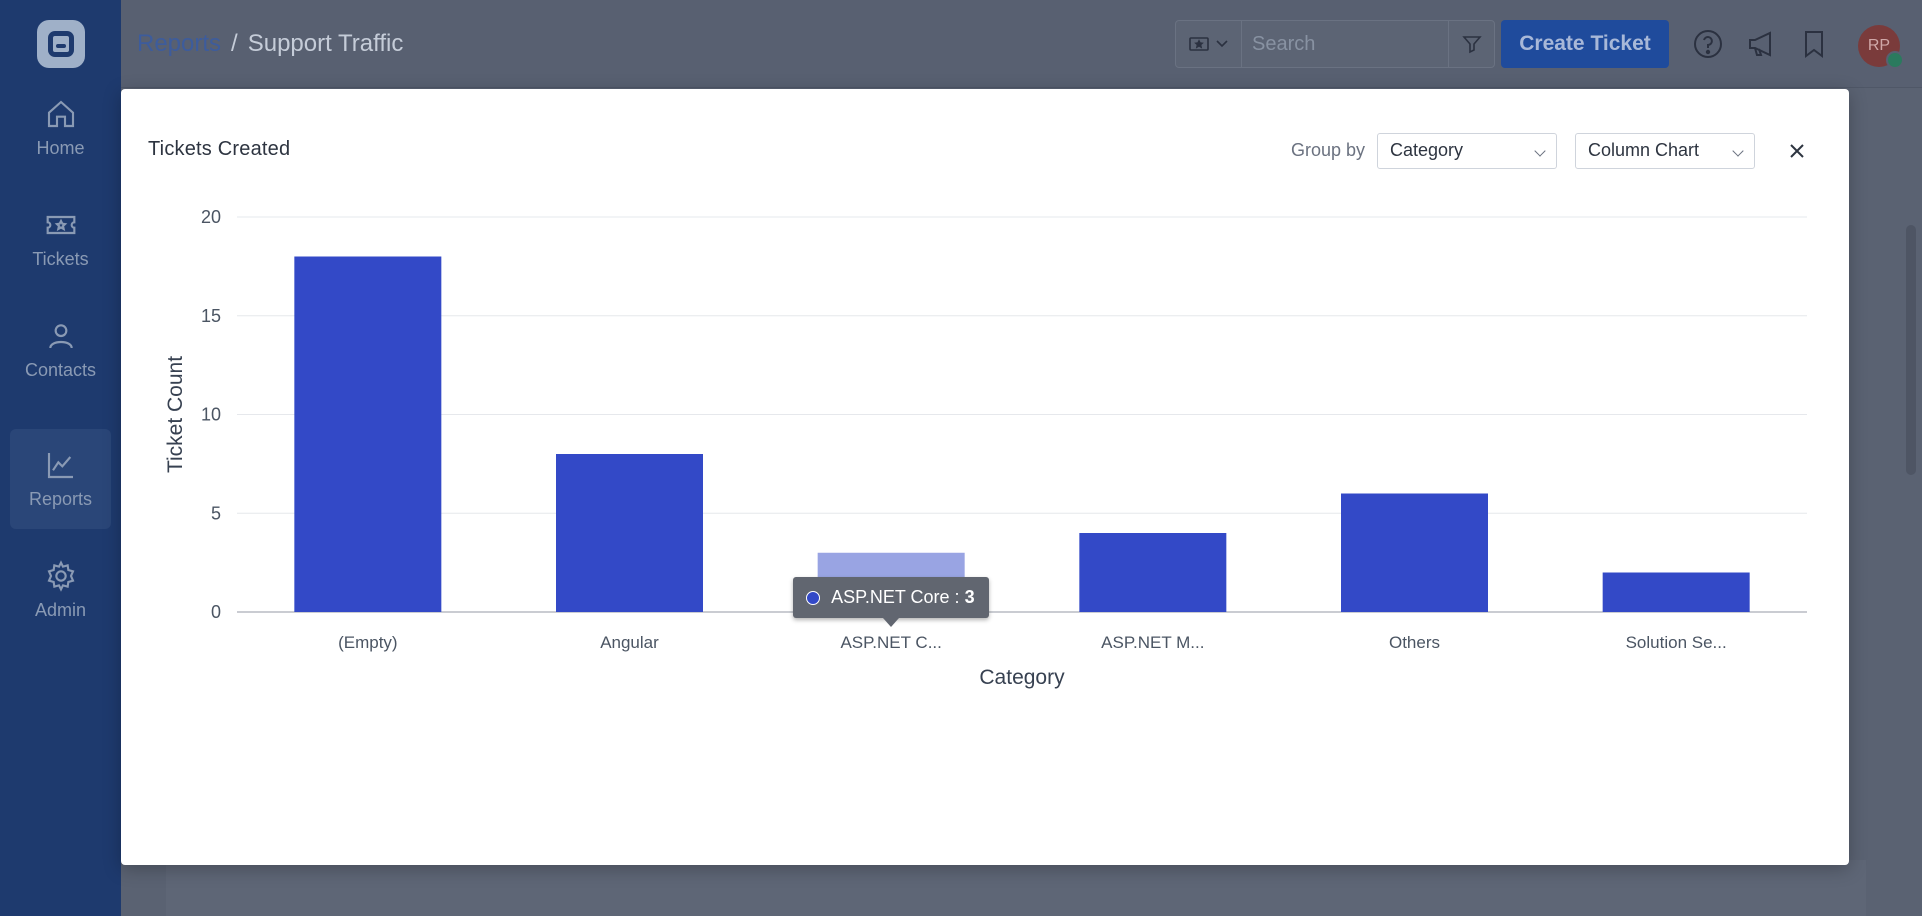 The image size is (1922, 916). What do you see at coordinates (211, 415) in the screenshot?
I see `y-tick-label: 10` at bounding box center [211, 415].